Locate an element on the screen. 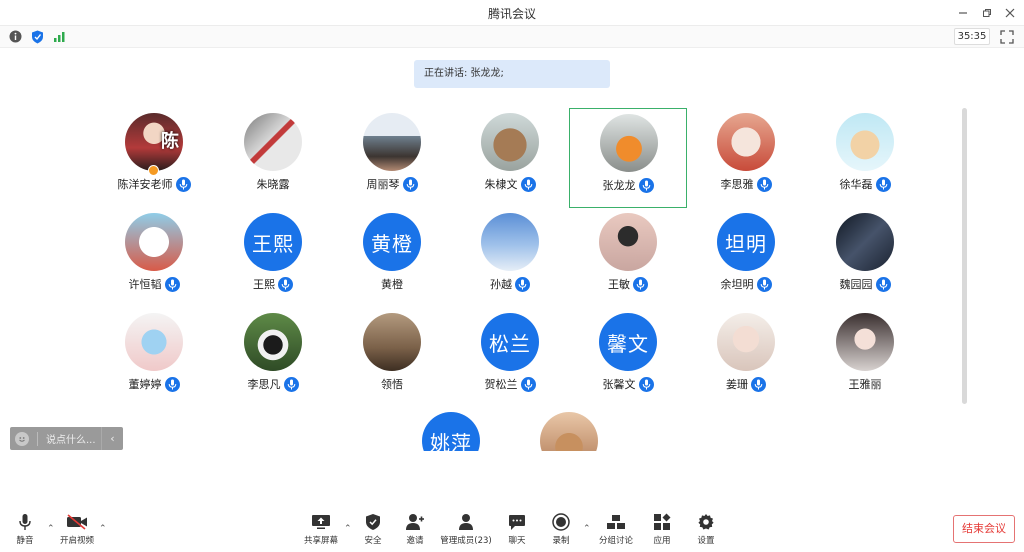 The height and width of the screenshot is (552, 1024). participant-tile: 魏园园 is located at coordinates (865, 258).